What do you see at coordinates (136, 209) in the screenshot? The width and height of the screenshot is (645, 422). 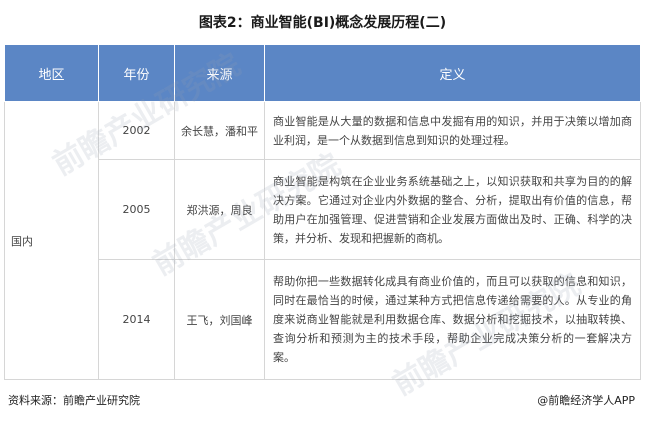 I see `year-cell: 2005` at bounding box center [136, 209].